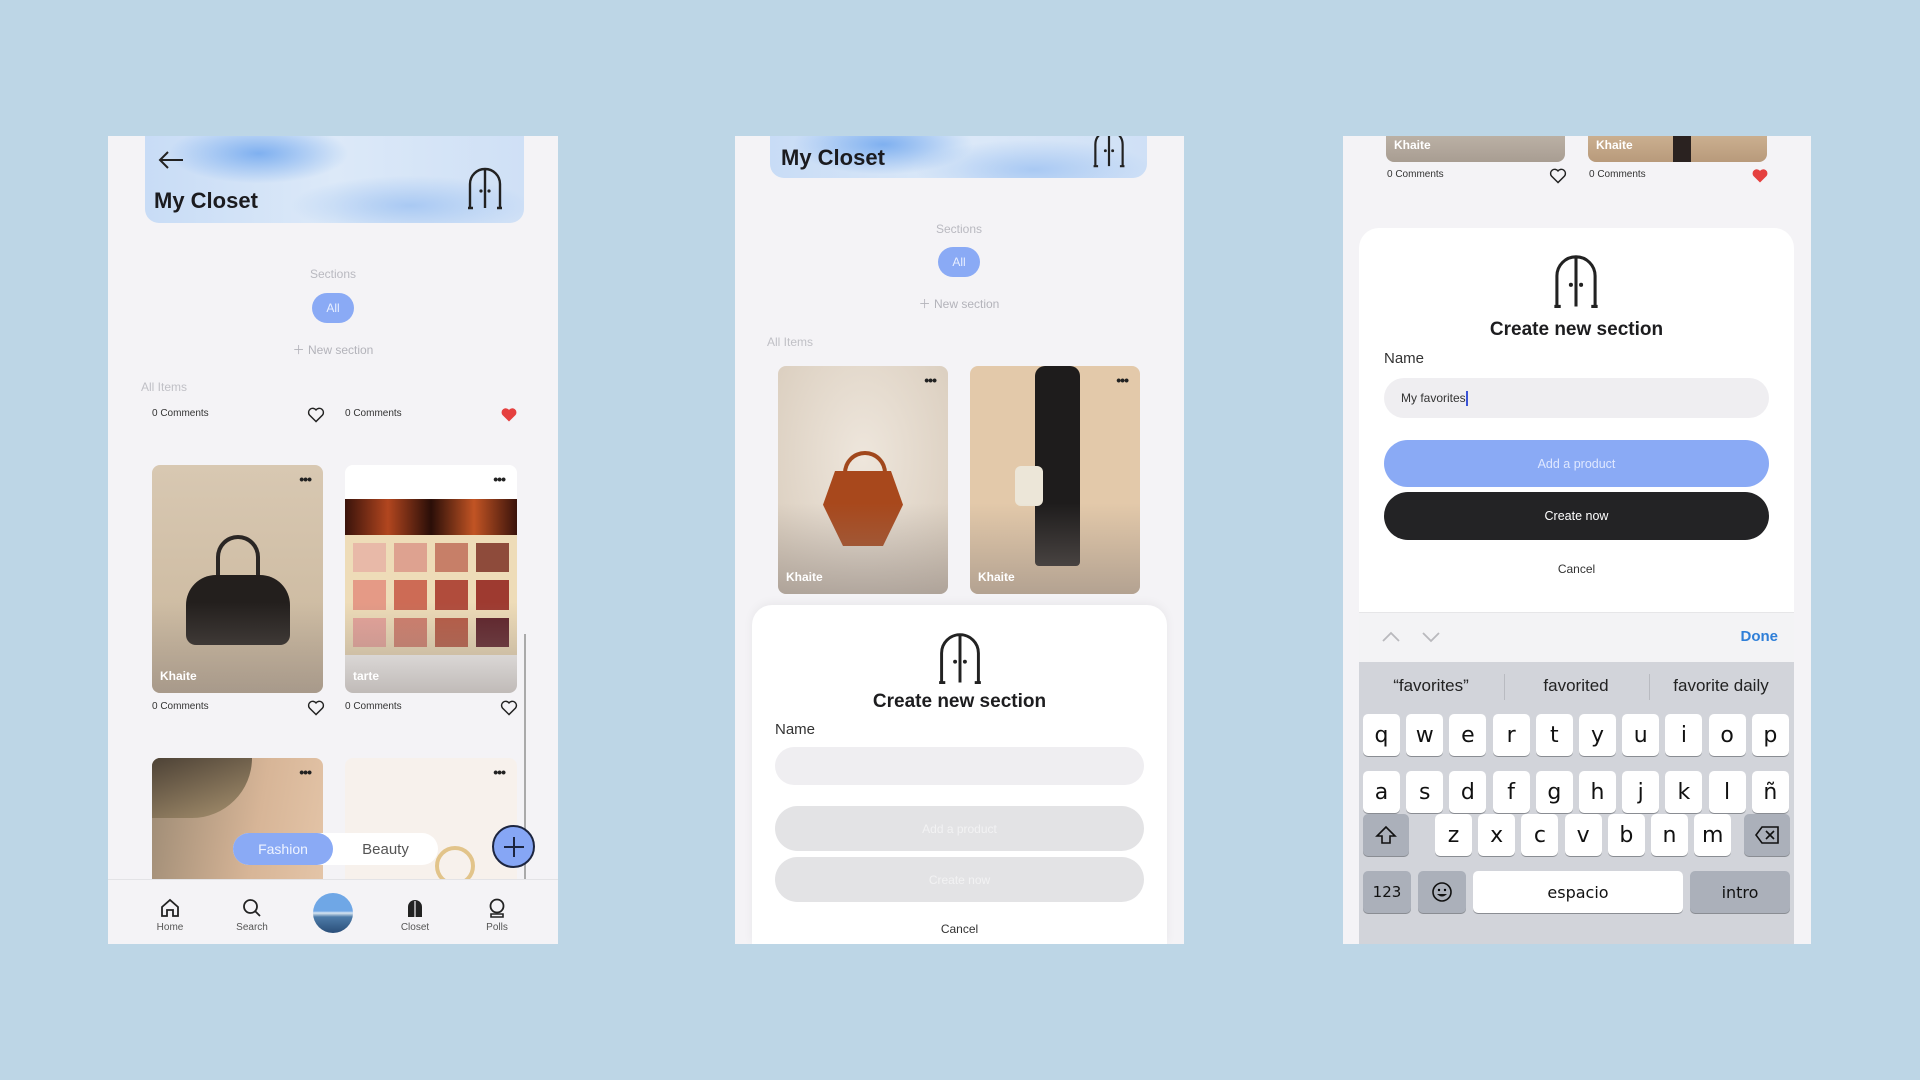  I want to click on key-n: n, so click(1669, 835).